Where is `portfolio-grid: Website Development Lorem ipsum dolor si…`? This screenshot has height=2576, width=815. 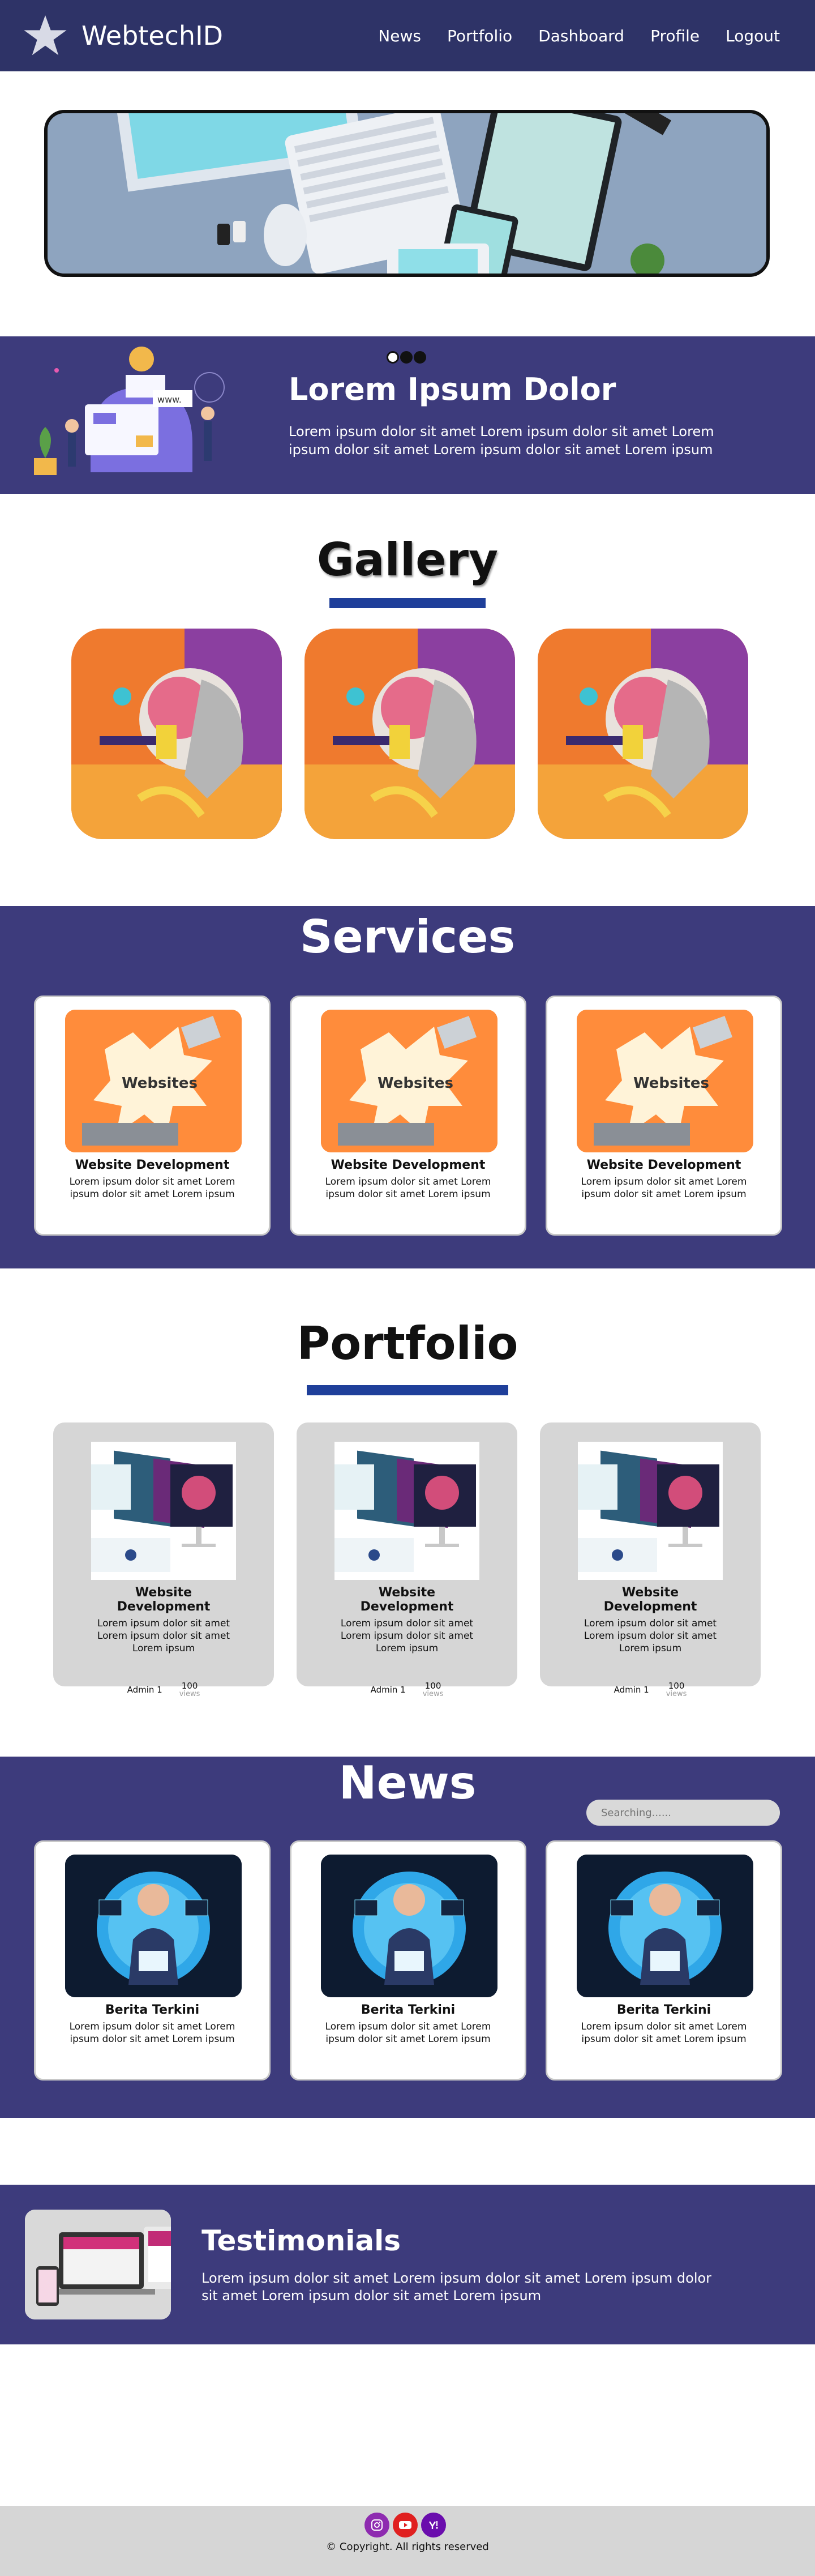 portfolio-grid: Website Development Lorem ipsum dolor si… is located at coordinates (407, 1560).